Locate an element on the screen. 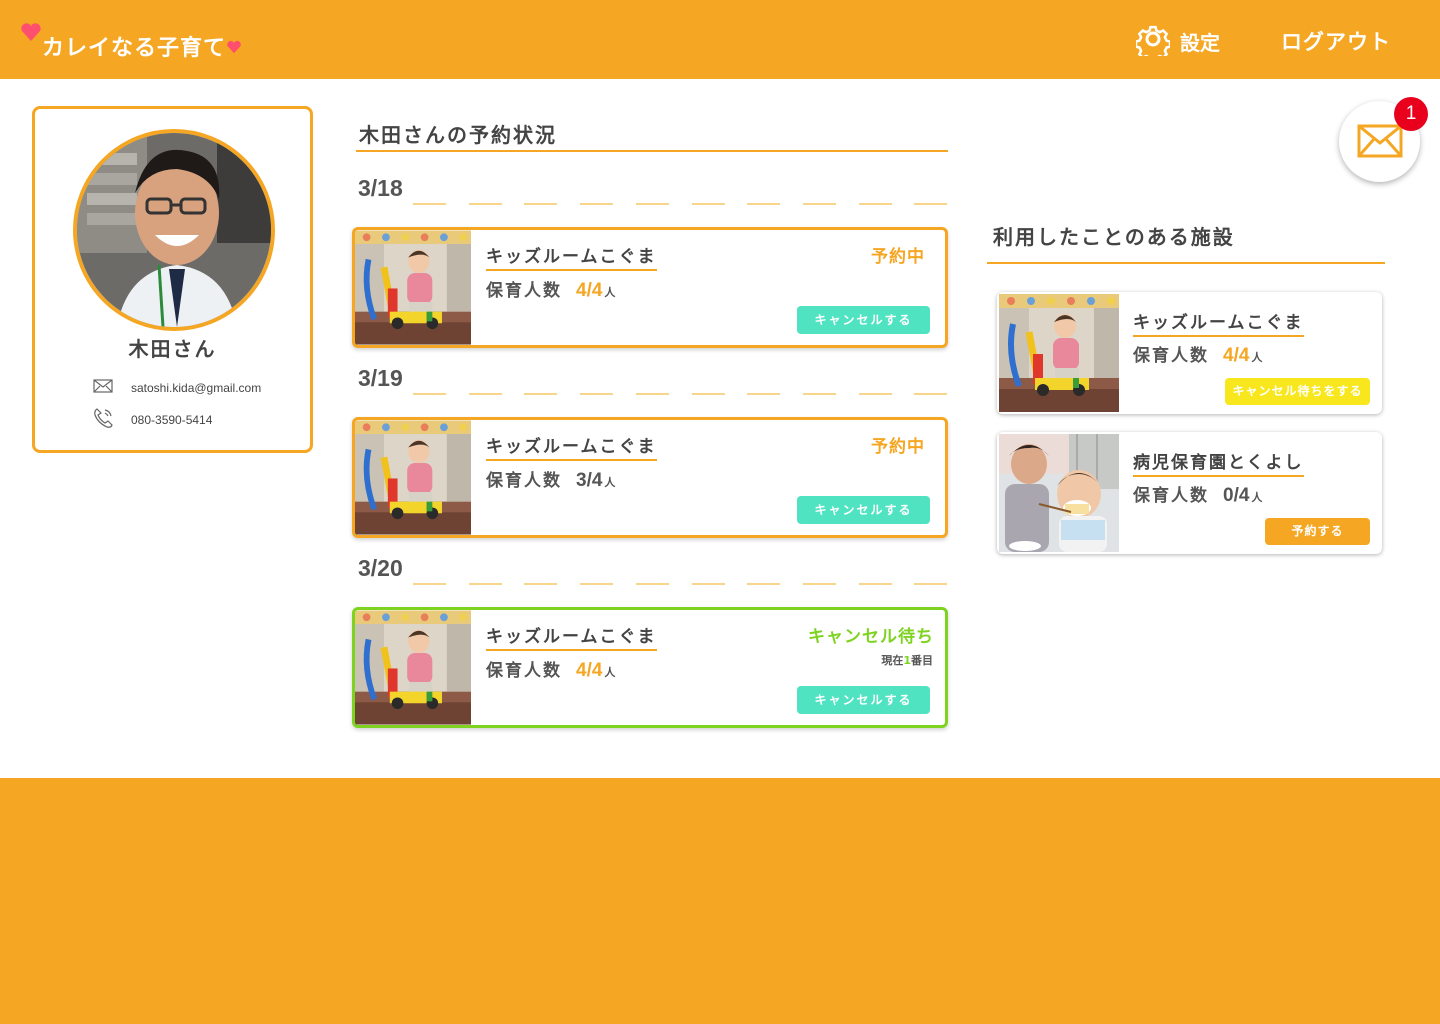 This screenshot has height=1024, width=1440. app-logo: カレイなる子育て is located at coordinates (131, 41).